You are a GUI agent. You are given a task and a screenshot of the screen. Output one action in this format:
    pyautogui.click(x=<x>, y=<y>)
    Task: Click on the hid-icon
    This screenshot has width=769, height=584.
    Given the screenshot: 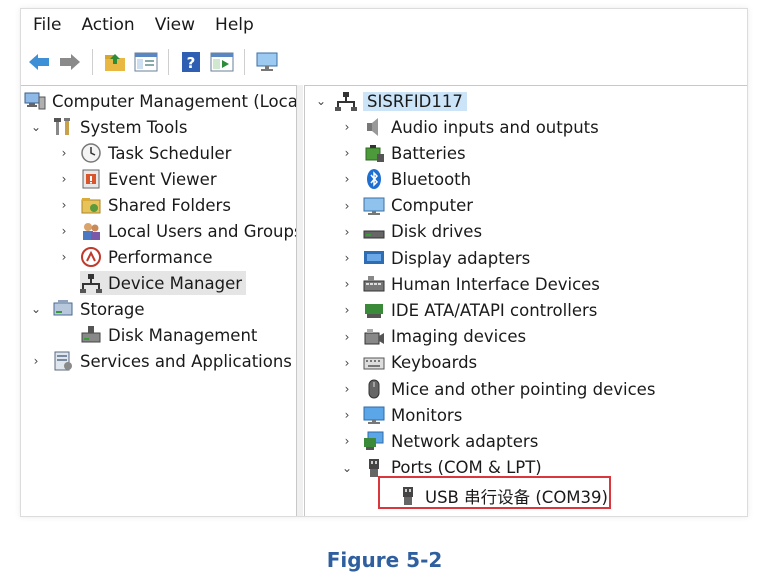 What is the action you would take?
    pyautogui.click(x=374, y=284)
    